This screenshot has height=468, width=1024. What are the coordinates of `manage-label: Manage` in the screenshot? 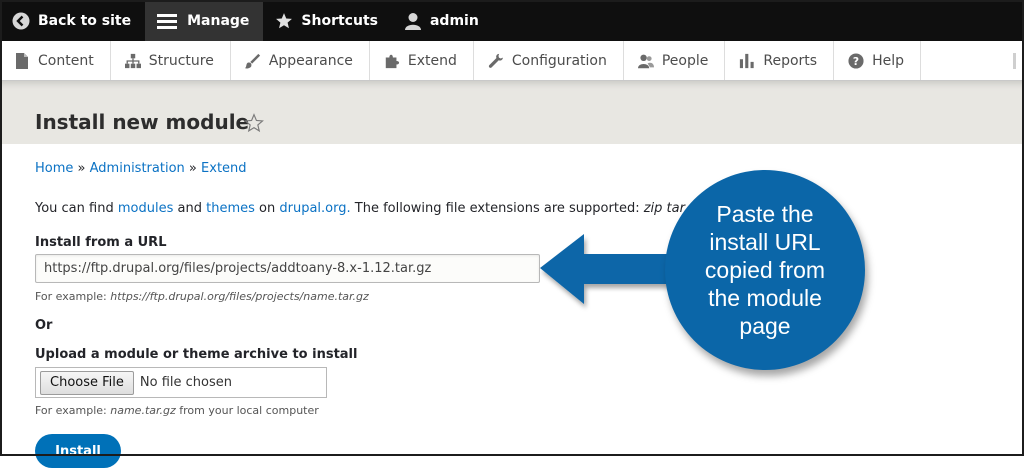 It's located at (218, 20).